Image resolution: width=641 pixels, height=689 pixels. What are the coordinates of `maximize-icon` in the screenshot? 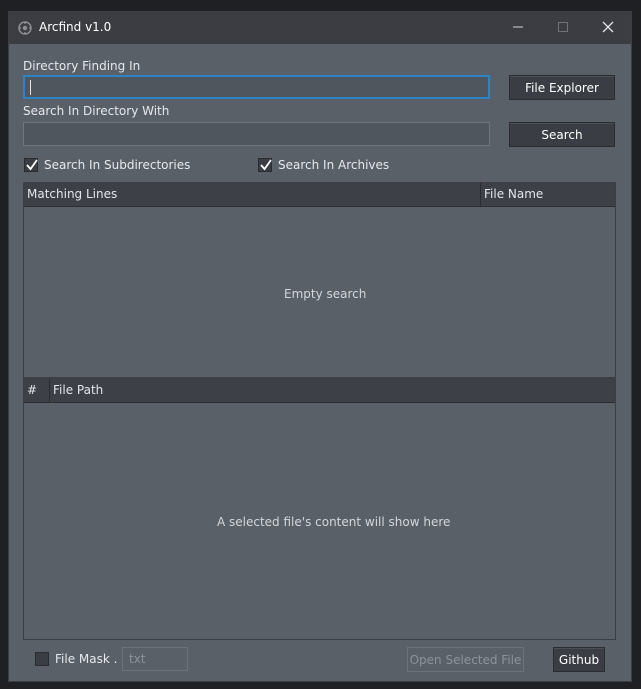 It's located at (562, 28).